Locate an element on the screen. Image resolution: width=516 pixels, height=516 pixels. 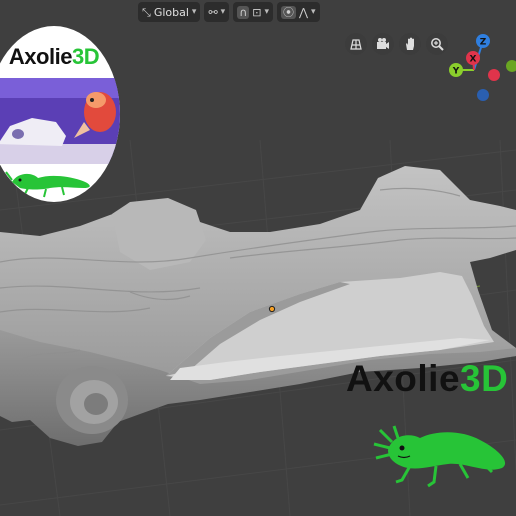
watermark-brand-suffix: 3D is located at coordinates (484, 378).